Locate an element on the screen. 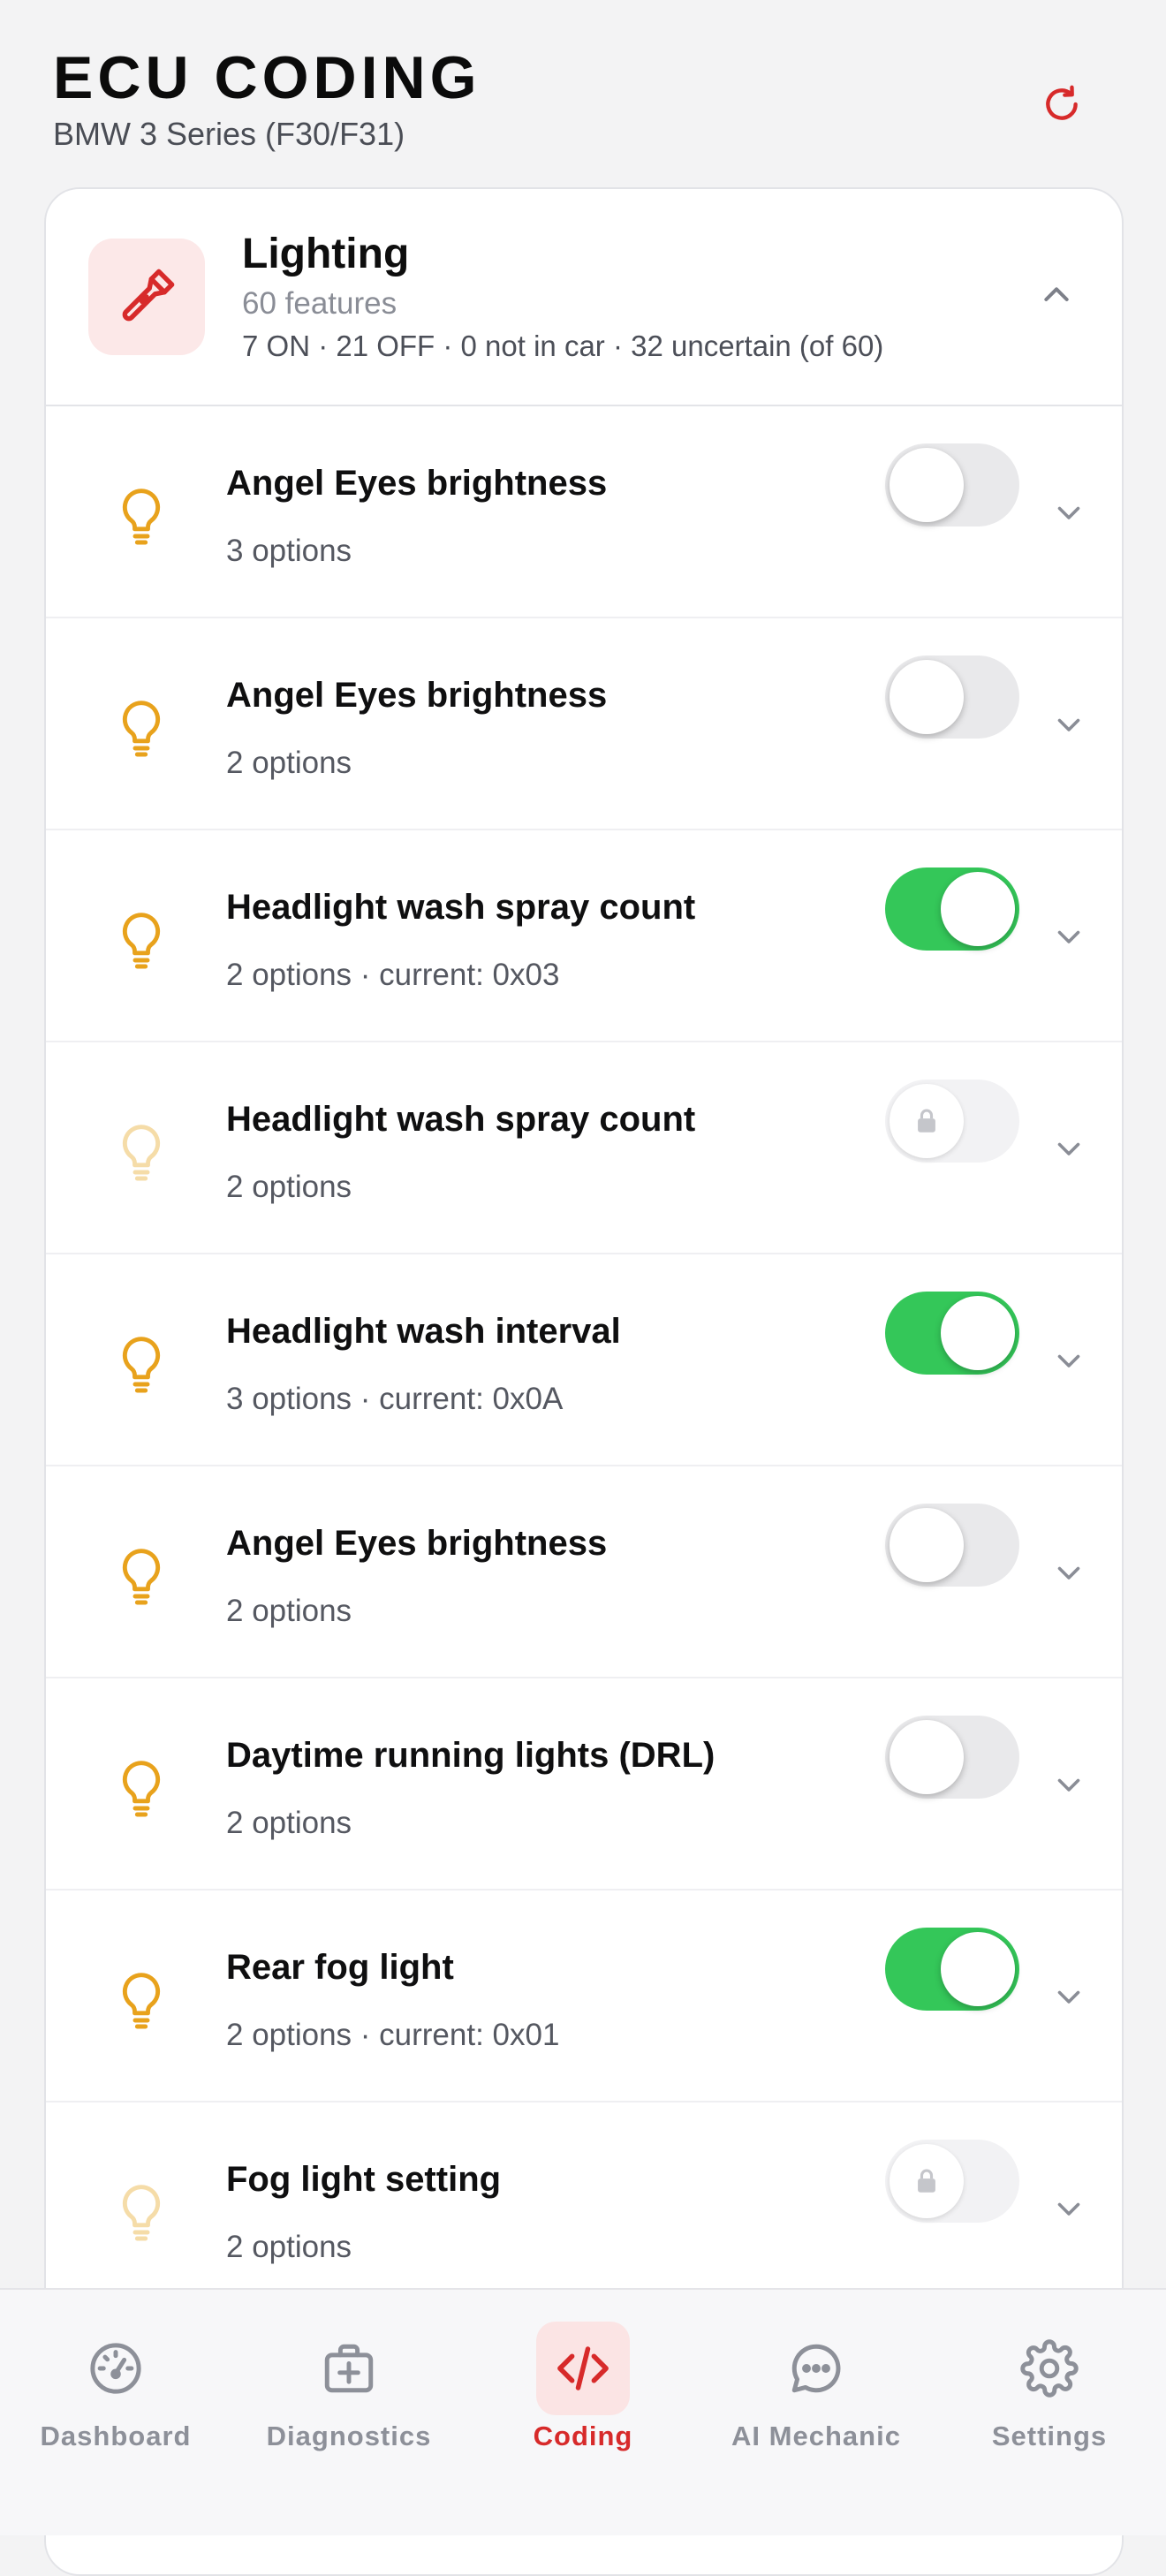 The image size is (1166, 2576). tab-label: Settings is located at coordinates (1049, 2436).